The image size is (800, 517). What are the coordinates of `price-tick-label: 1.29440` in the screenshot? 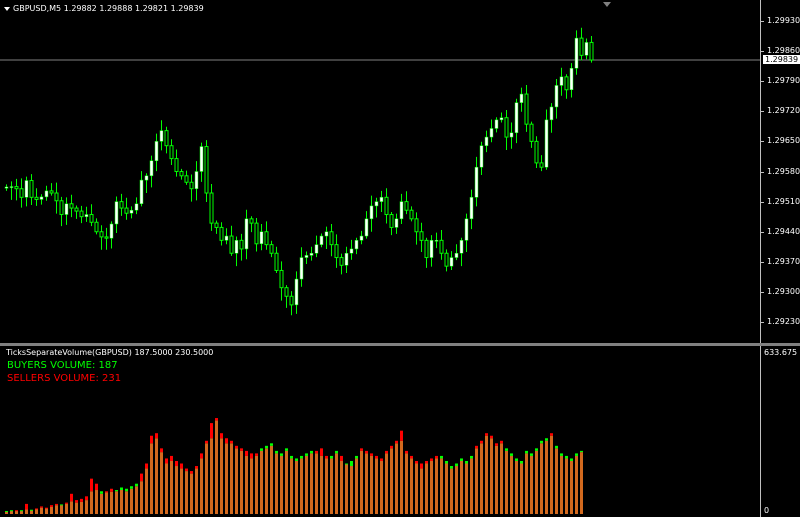 It's located at (783, 231).